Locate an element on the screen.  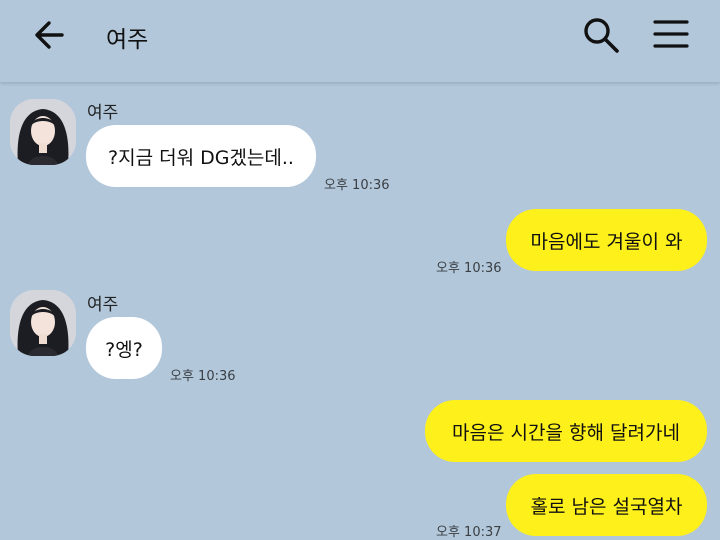
search-button is located at coordinates (601, 35).